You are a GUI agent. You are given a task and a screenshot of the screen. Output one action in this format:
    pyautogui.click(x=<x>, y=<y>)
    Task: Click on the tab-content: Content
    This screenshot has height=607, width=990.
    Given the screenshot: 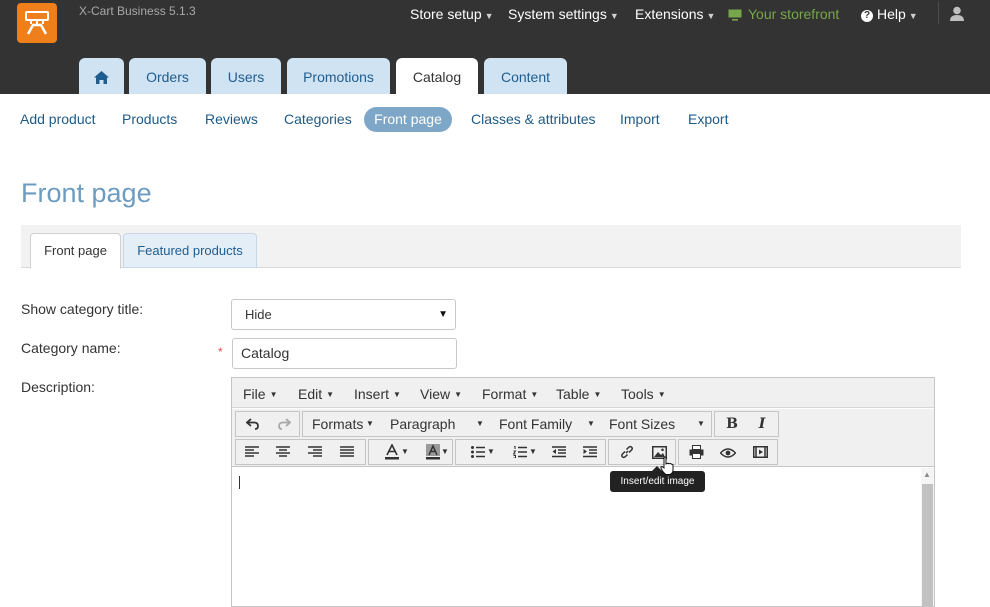 What is the action you would take?
    pyautogui.click(x=525, y=76)
    